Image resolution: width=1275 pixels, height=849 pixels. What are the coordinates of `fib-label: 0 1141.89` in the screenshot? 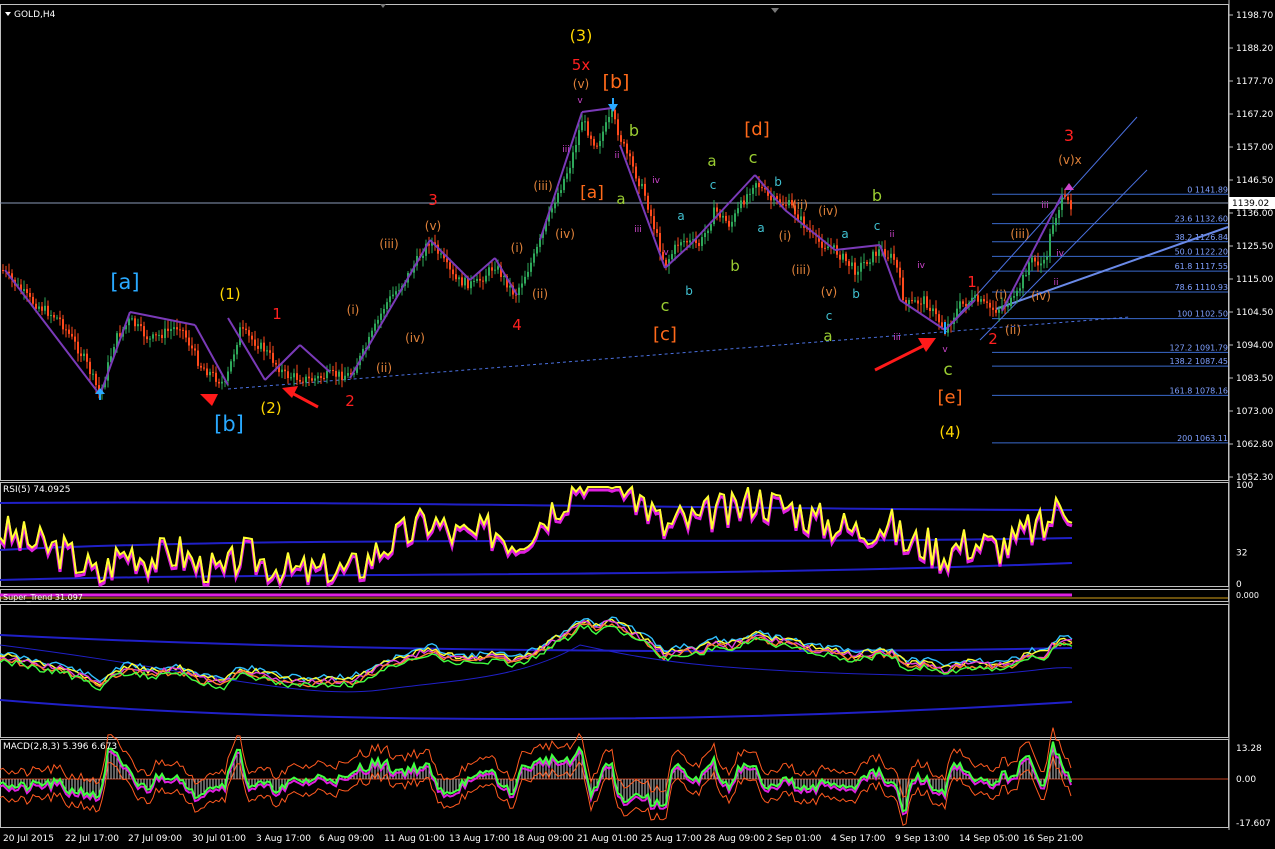 It's located at (1207, 189).